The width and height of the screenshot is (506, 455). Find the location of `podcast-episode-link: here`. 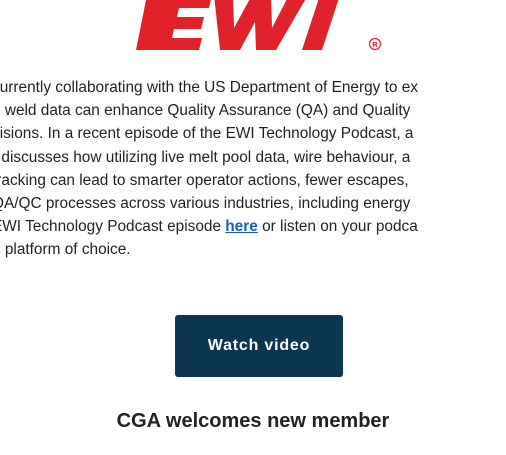

podcast-episode-link: here is located at coordinates (241, 226).